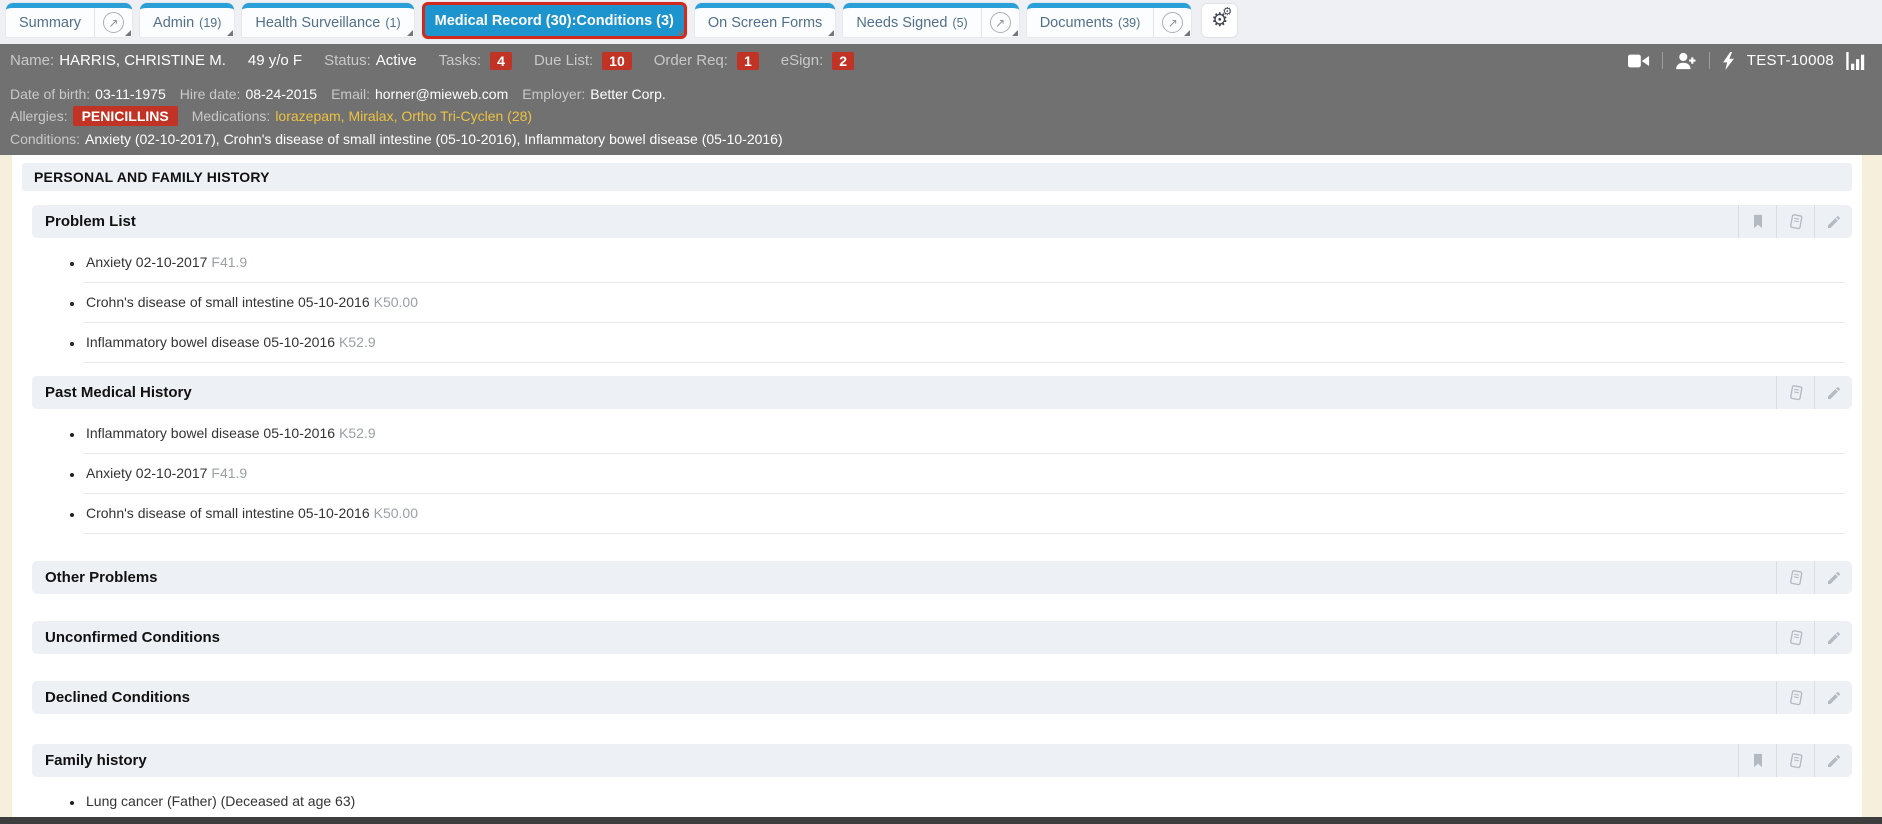  Describe the element at coordinates (441, 94) in the screenshot. I see `patient-email: horner@mieweb.com` at that location.